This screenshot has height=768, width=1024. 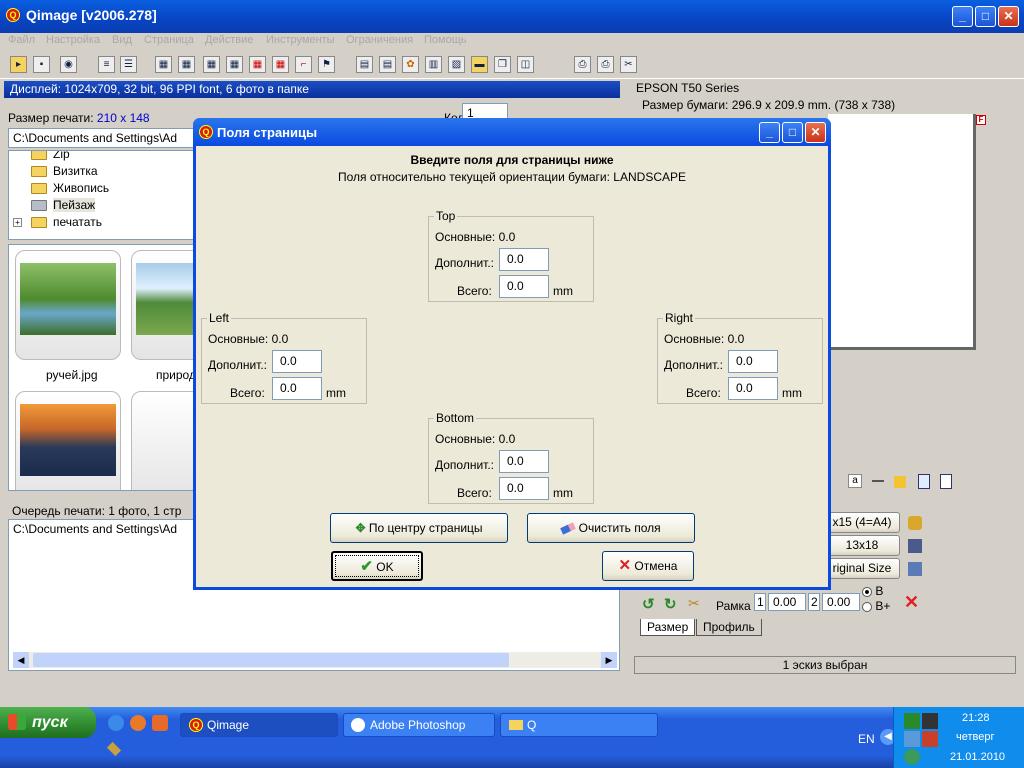 What do you see at coordinates (670, 604) in the screenshot?
I see `rotate-right-icon: ↻` at bounding box center [670, 604].